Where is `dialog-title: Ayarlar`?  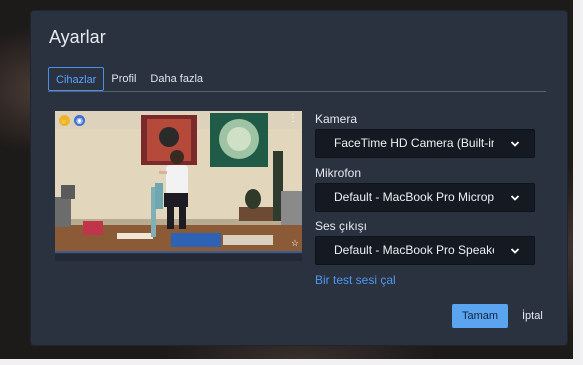 dialog-title: Ayarlar is located at coordinates (77, 37).